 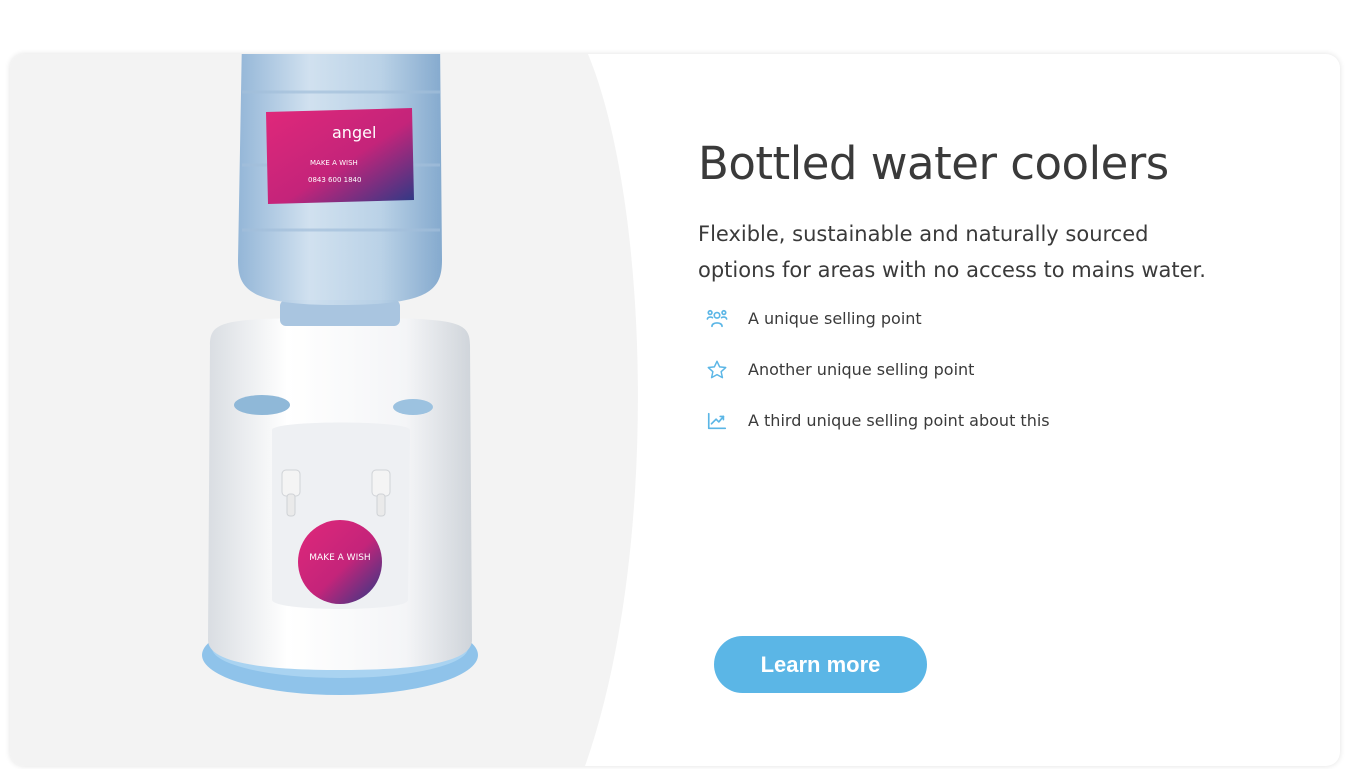 What do you see at coordinates (899, 420) in the screenshot?
I see `usp-label: A third unique selling point about this` at bounding box center [899, 420].